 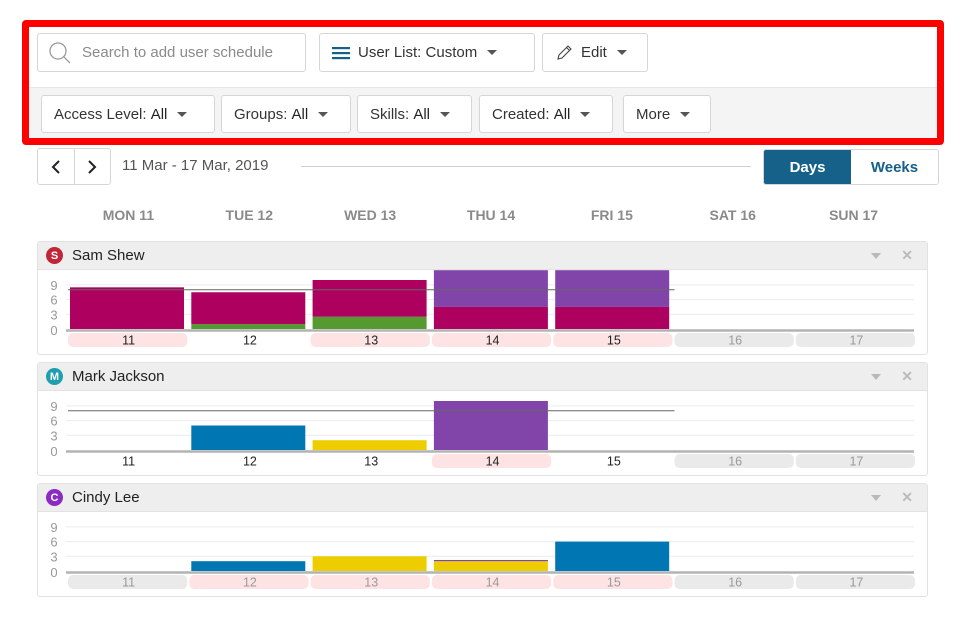 What do you see at coordinates (392, 52) in the screenshot?
I see `user-list-label: User List:` at bounding box center [392, 52].